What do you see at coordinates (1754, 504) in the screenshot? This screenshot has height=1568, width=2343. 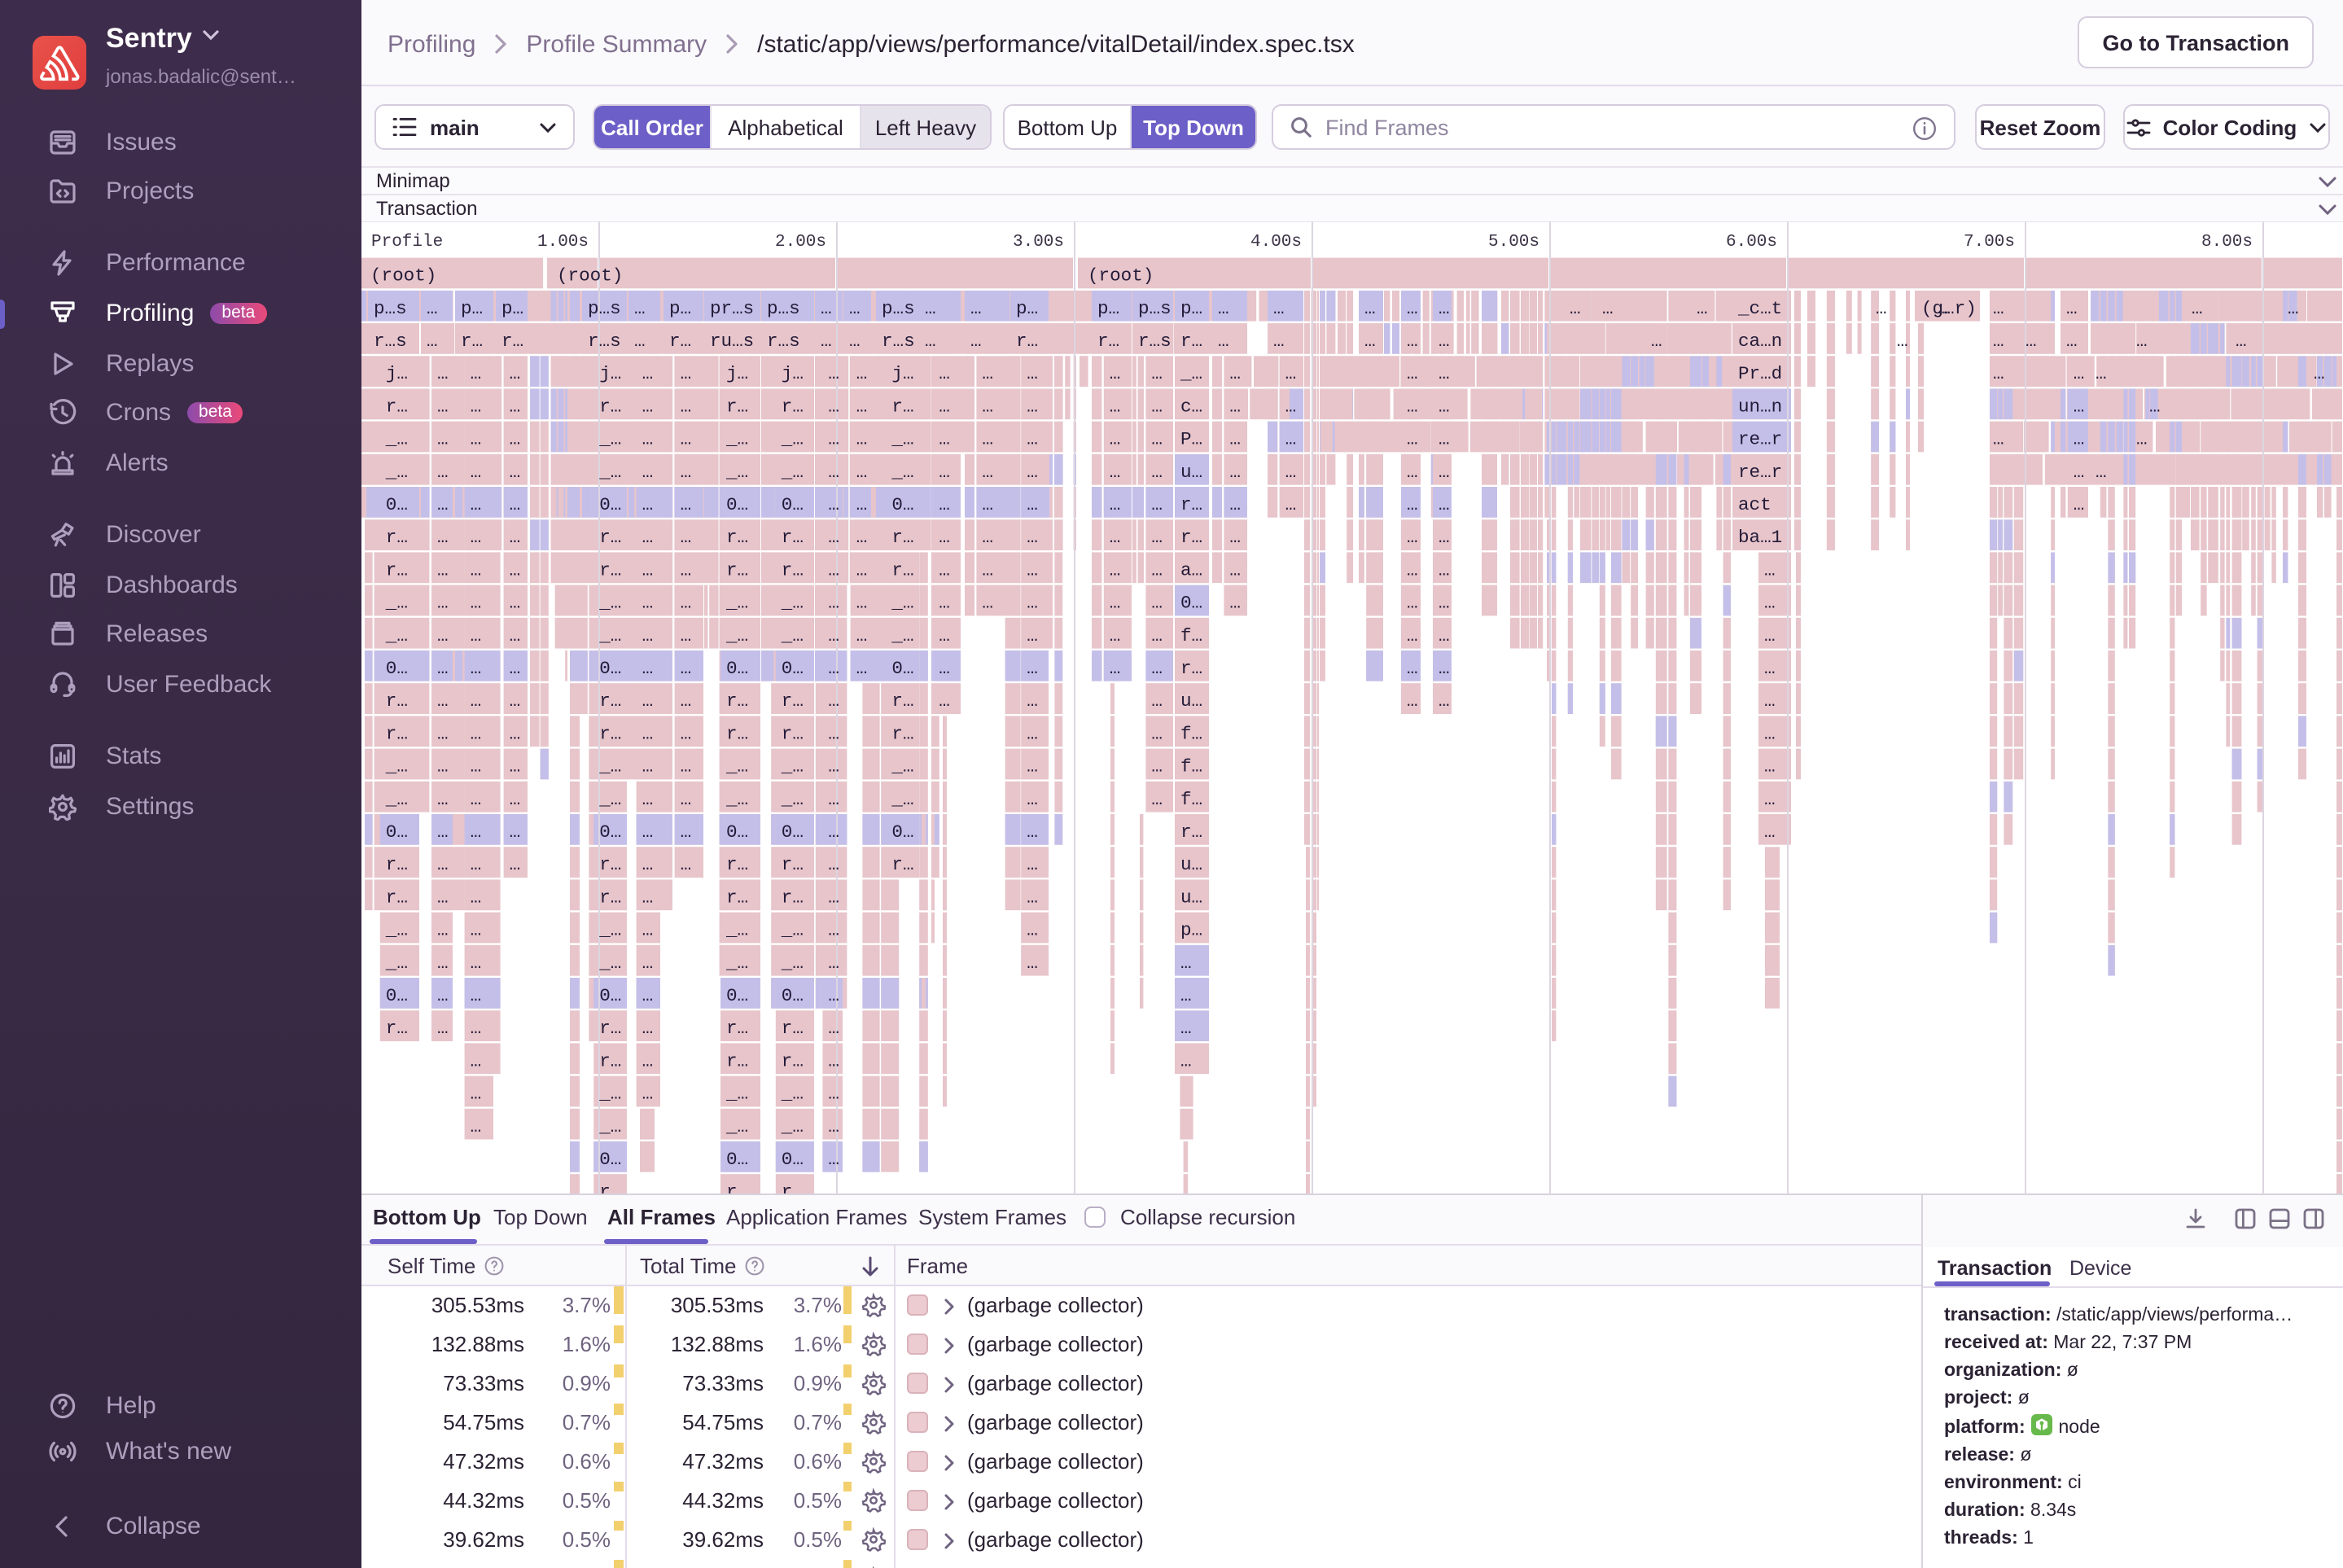 I see `svg-text: act` at bounding box center [1754, 504].